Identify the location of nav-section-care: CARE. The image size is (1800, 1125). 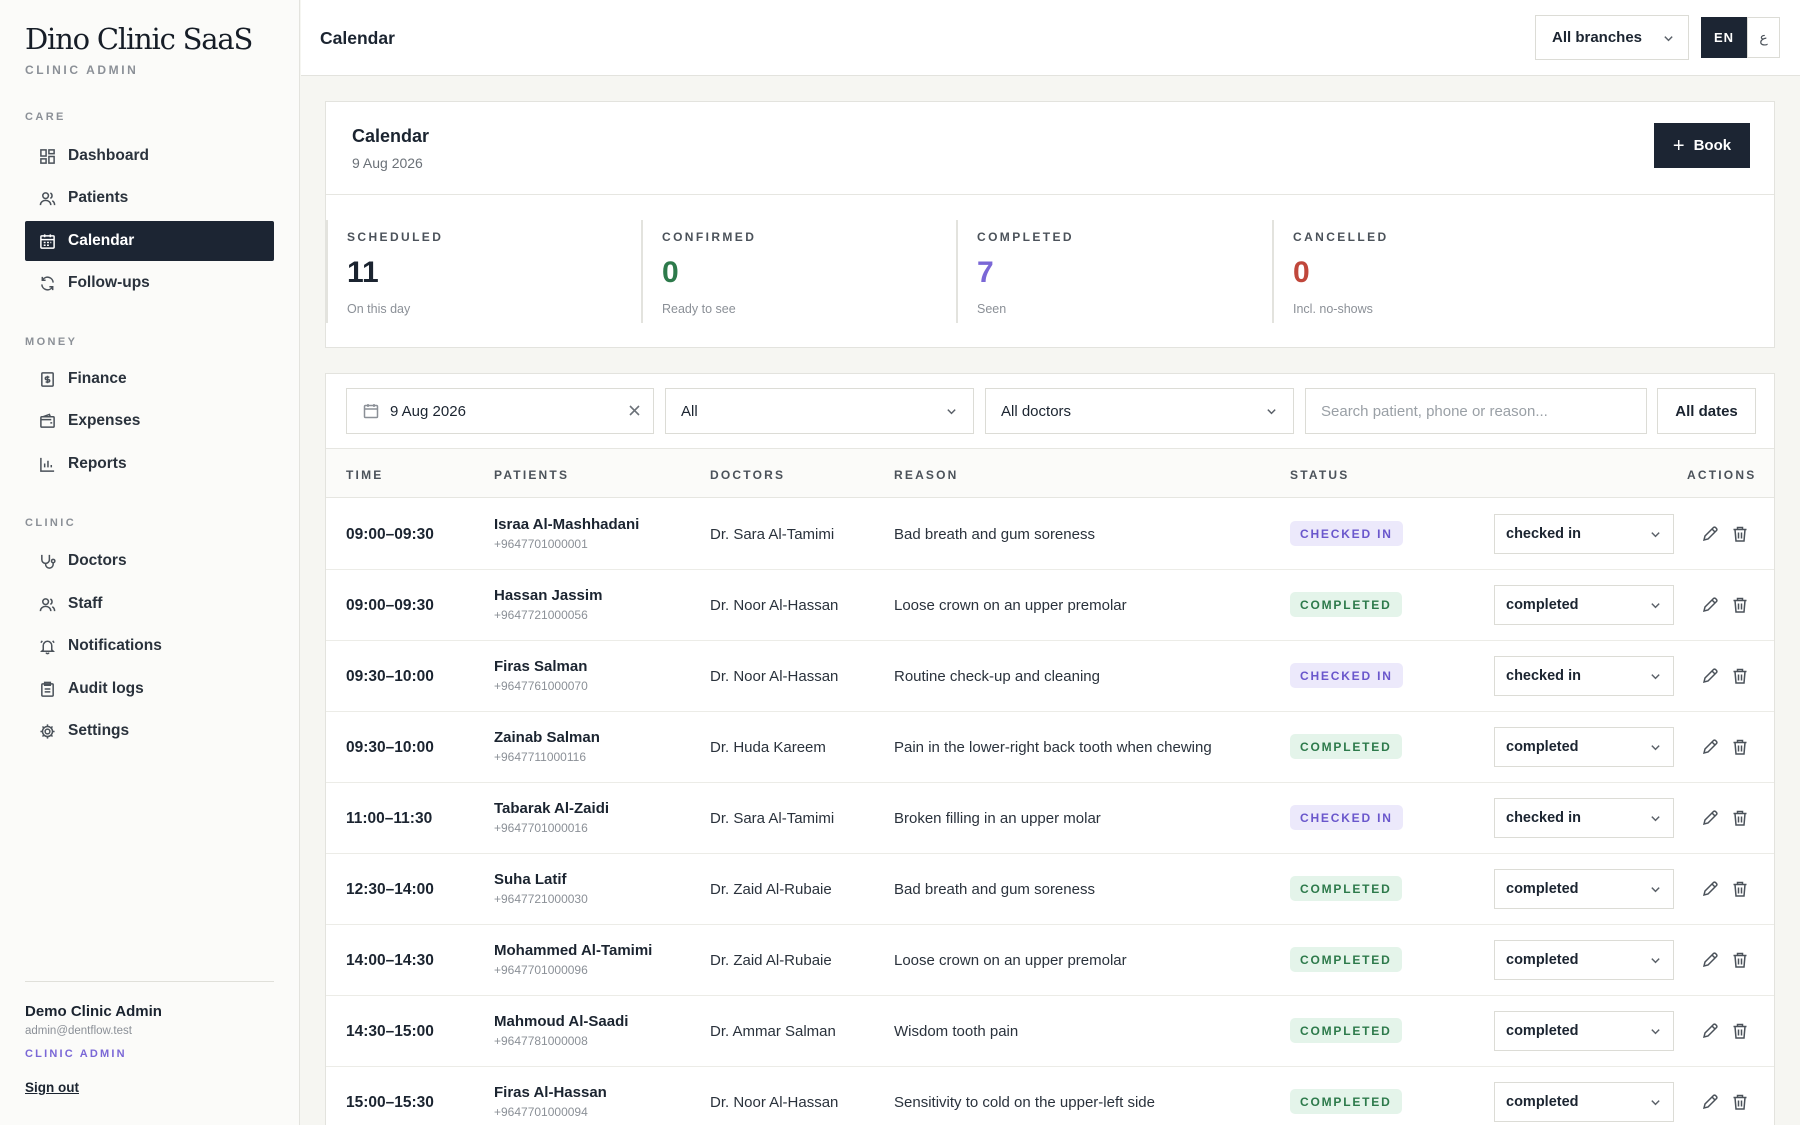
(45, 117).